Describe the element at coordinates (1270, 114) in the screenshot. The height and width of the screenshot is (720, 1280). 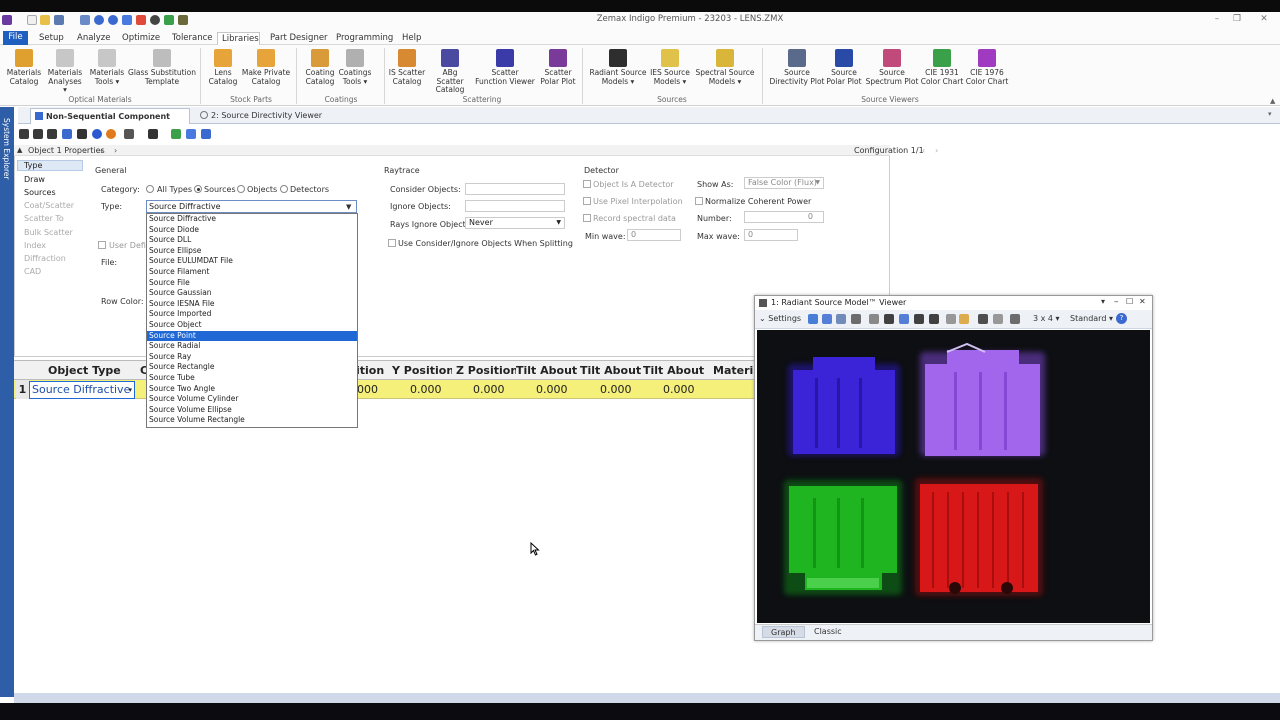
I see `tab-menu-icon: ▾` at that location.